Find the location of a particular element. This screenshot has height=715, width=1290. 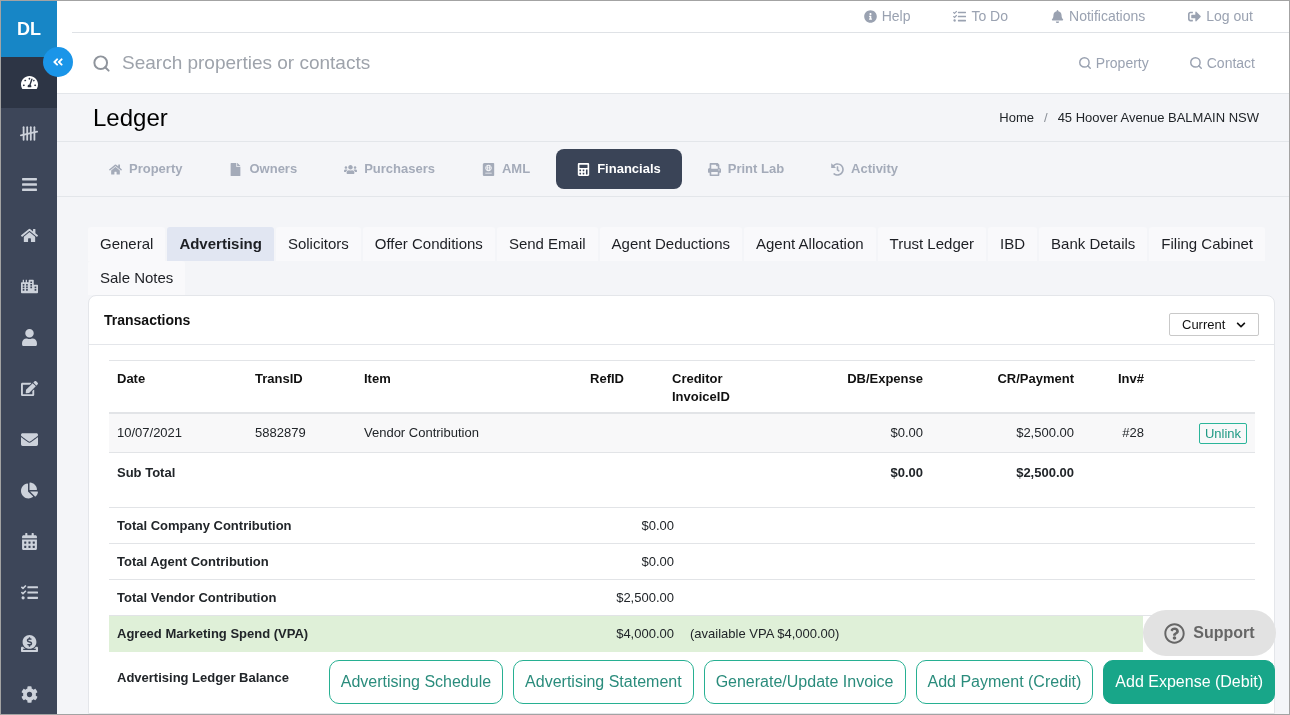

sub-tab: Advertising is located at coordinates (220, 244).